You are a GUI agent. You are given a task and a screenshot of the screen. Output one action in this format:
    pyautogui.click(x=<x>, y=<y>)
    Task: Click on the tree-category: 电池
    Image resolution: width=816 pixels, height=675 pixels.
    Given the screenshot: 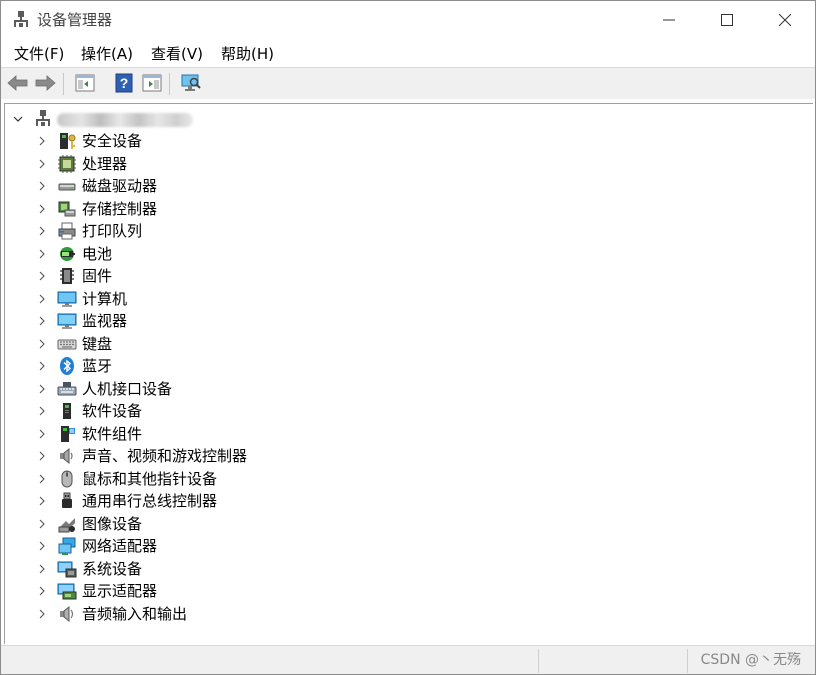 What is the action you would take?
    pyautogui.click(x=305, y=254)
    